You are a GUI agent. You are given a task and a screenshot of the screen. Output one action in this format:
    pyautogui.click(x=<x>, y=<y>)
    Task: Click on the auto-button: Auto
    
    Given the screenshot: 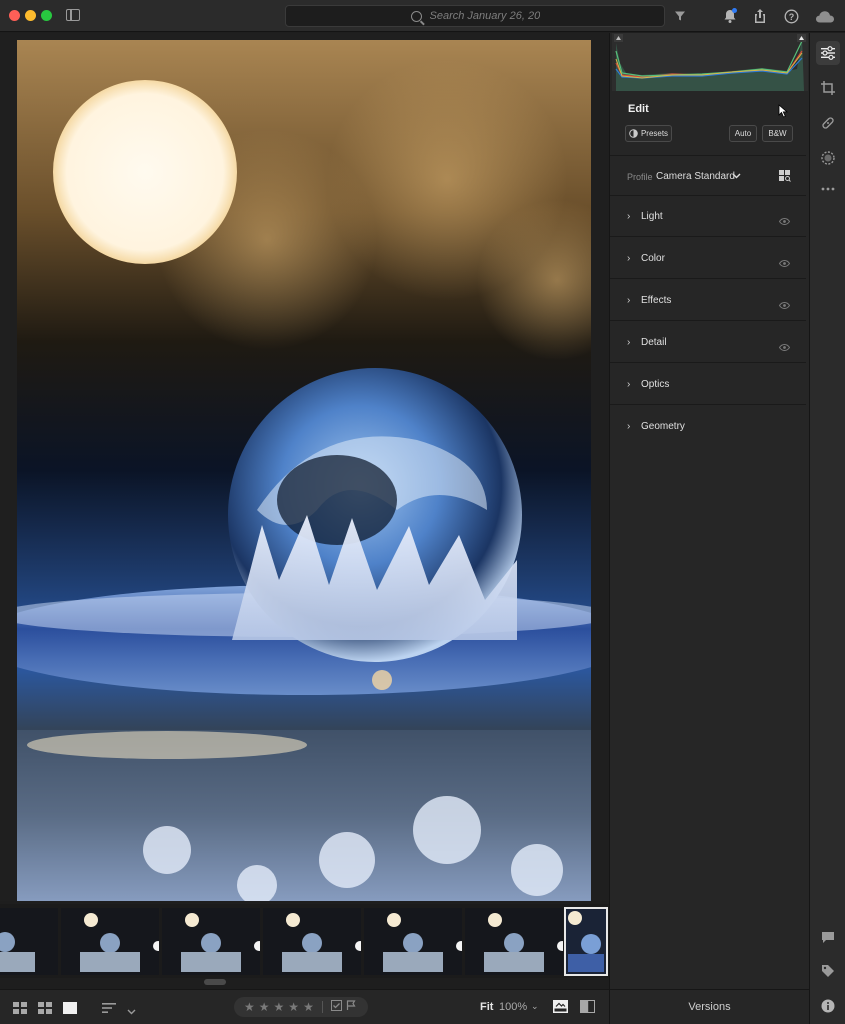 What is the action you would take?
    pyautogui.click(x=743, y=133)
    